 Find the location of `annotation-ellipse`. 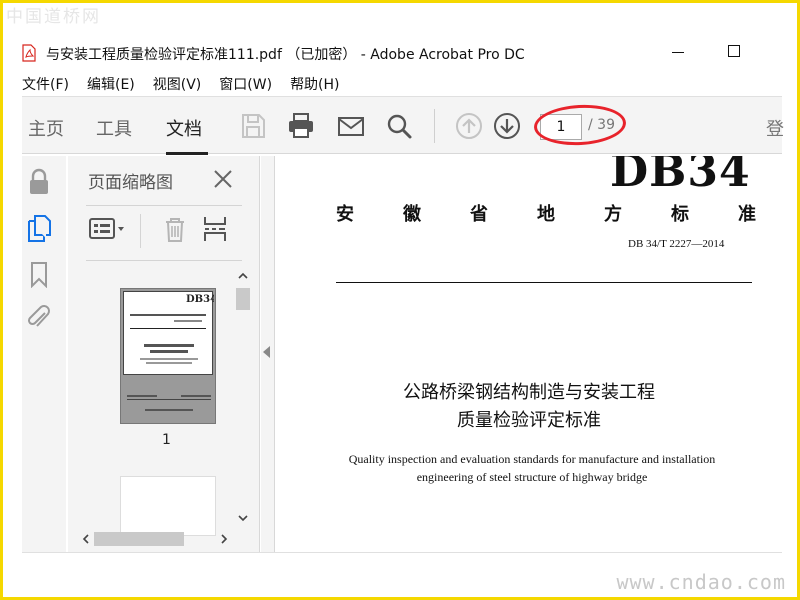

annotation-ellipse is located at coordinates (580, 125).